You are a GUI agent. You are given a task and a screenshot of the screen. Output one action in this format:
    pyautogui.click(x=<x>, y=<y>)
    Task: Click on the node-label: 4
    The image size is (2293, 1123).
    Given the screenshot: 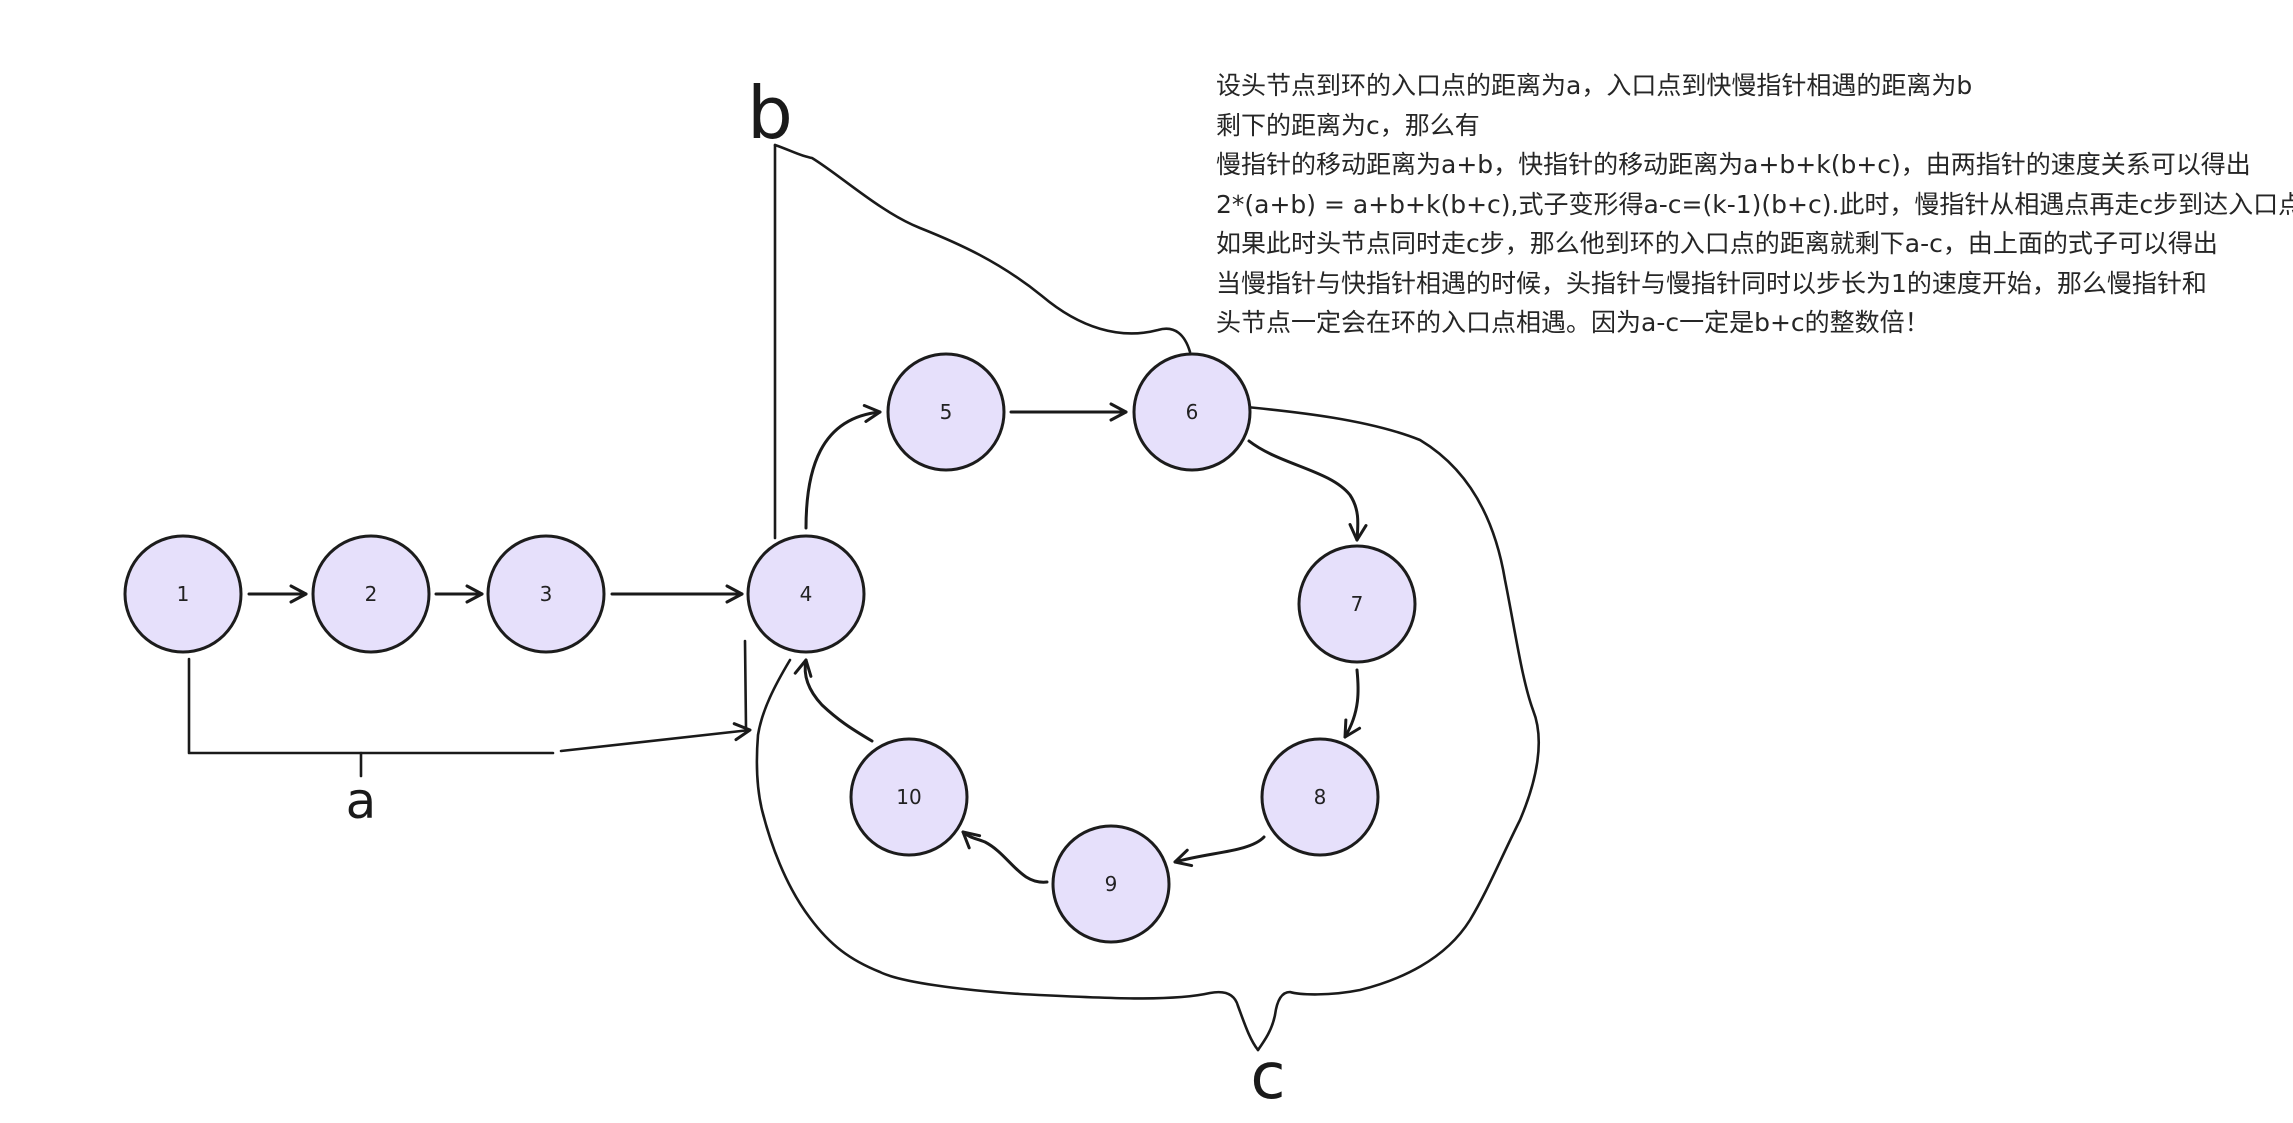 What is the action you would take?
    pyautogui.click(x=806, y=594)
    